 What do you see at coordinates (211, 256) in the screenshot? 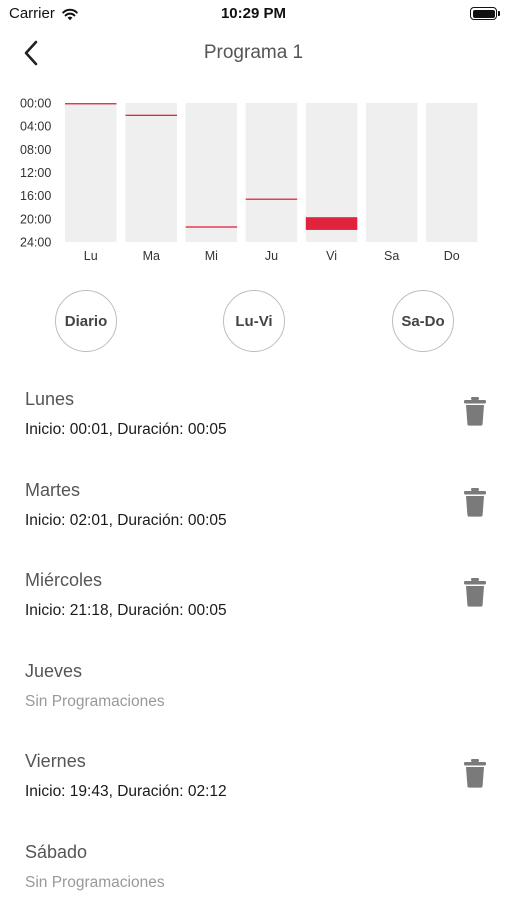
I see `x-tick-label: Mi` at bounding box center [211, 256].